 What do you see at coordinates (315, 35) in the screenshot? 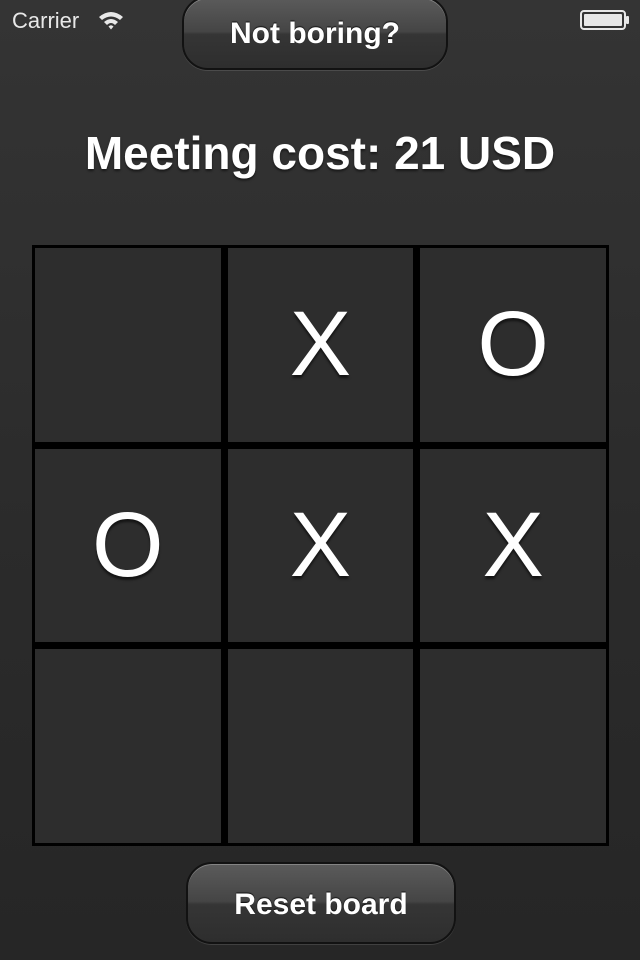
I see `not-boring-button: Not boring?` at bounding box center [315, 35].